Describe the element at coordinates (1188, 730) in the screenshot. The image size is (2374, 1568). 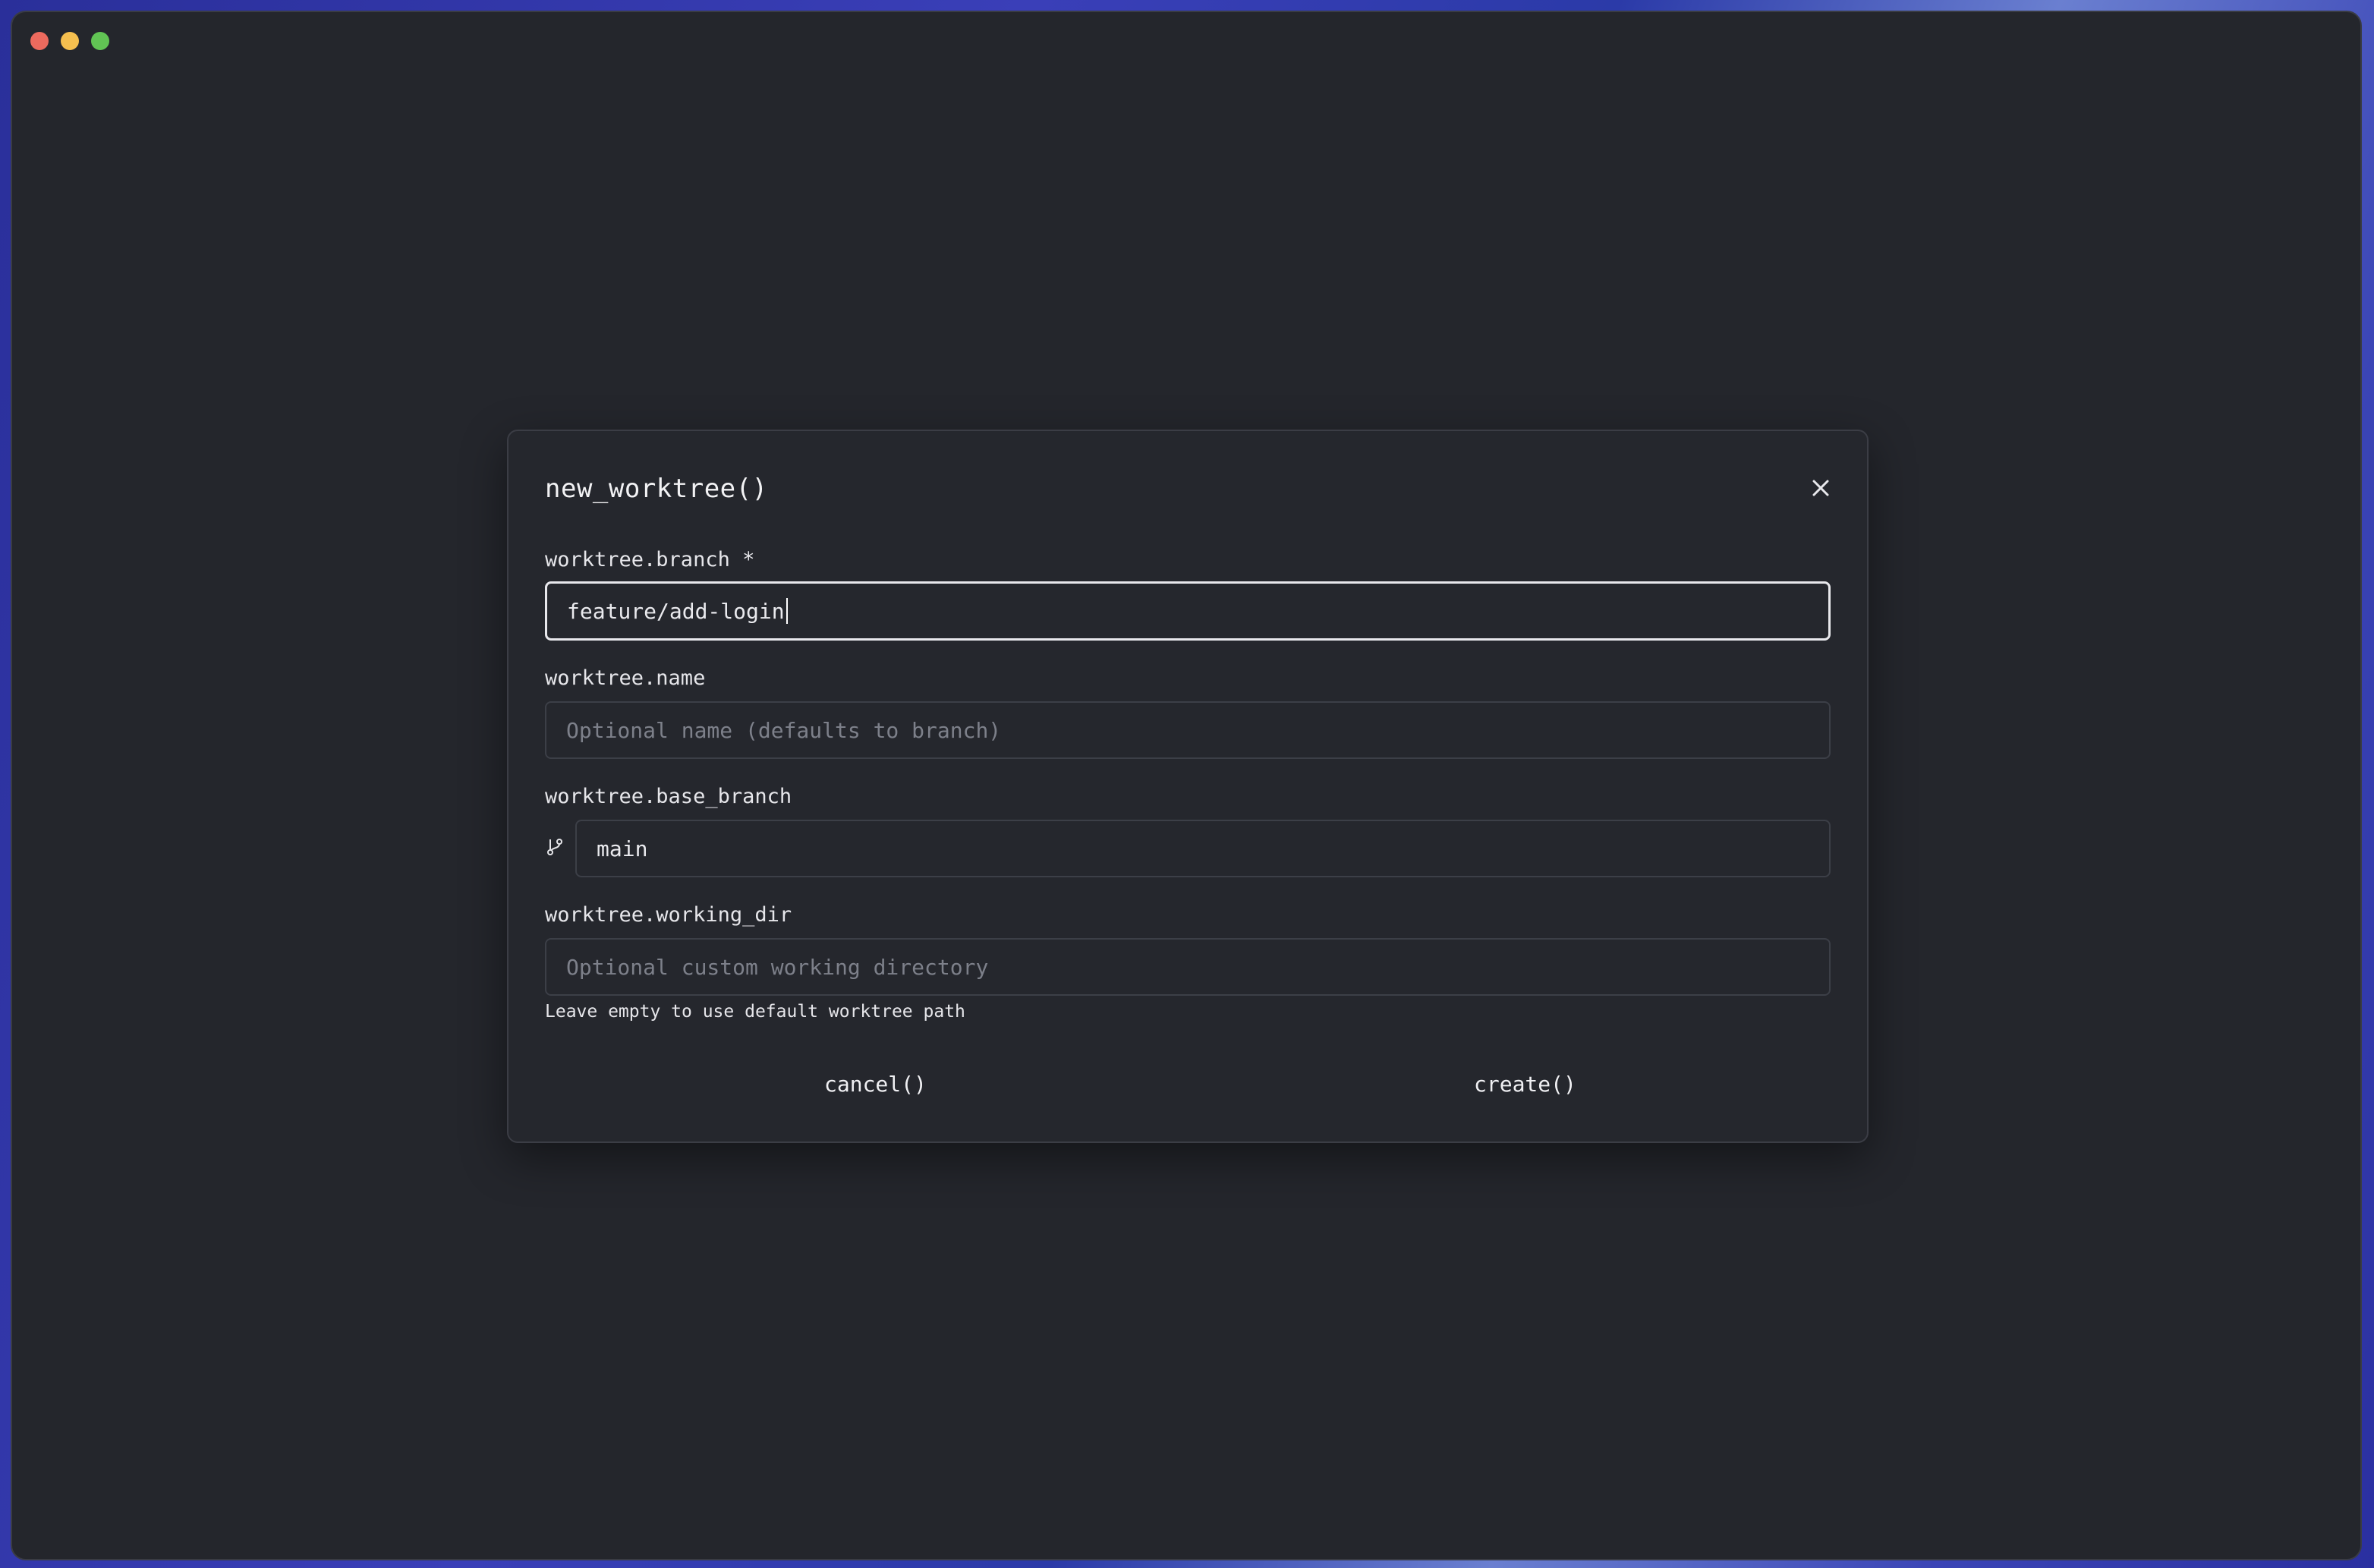
I see `name-input` at that location.